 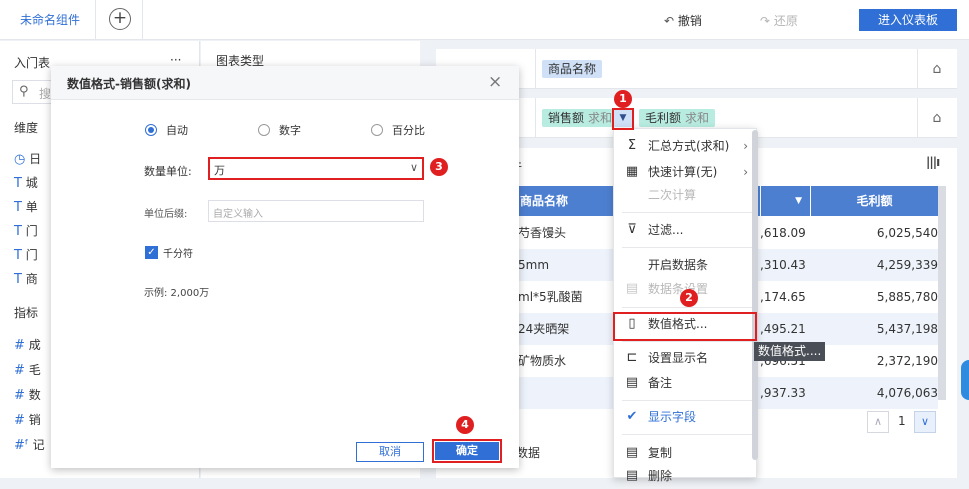 What do you see at coordinates (785, 201) in the screenshot?
I see `table-header-sales: ▼` at bounding box center [785, 201].